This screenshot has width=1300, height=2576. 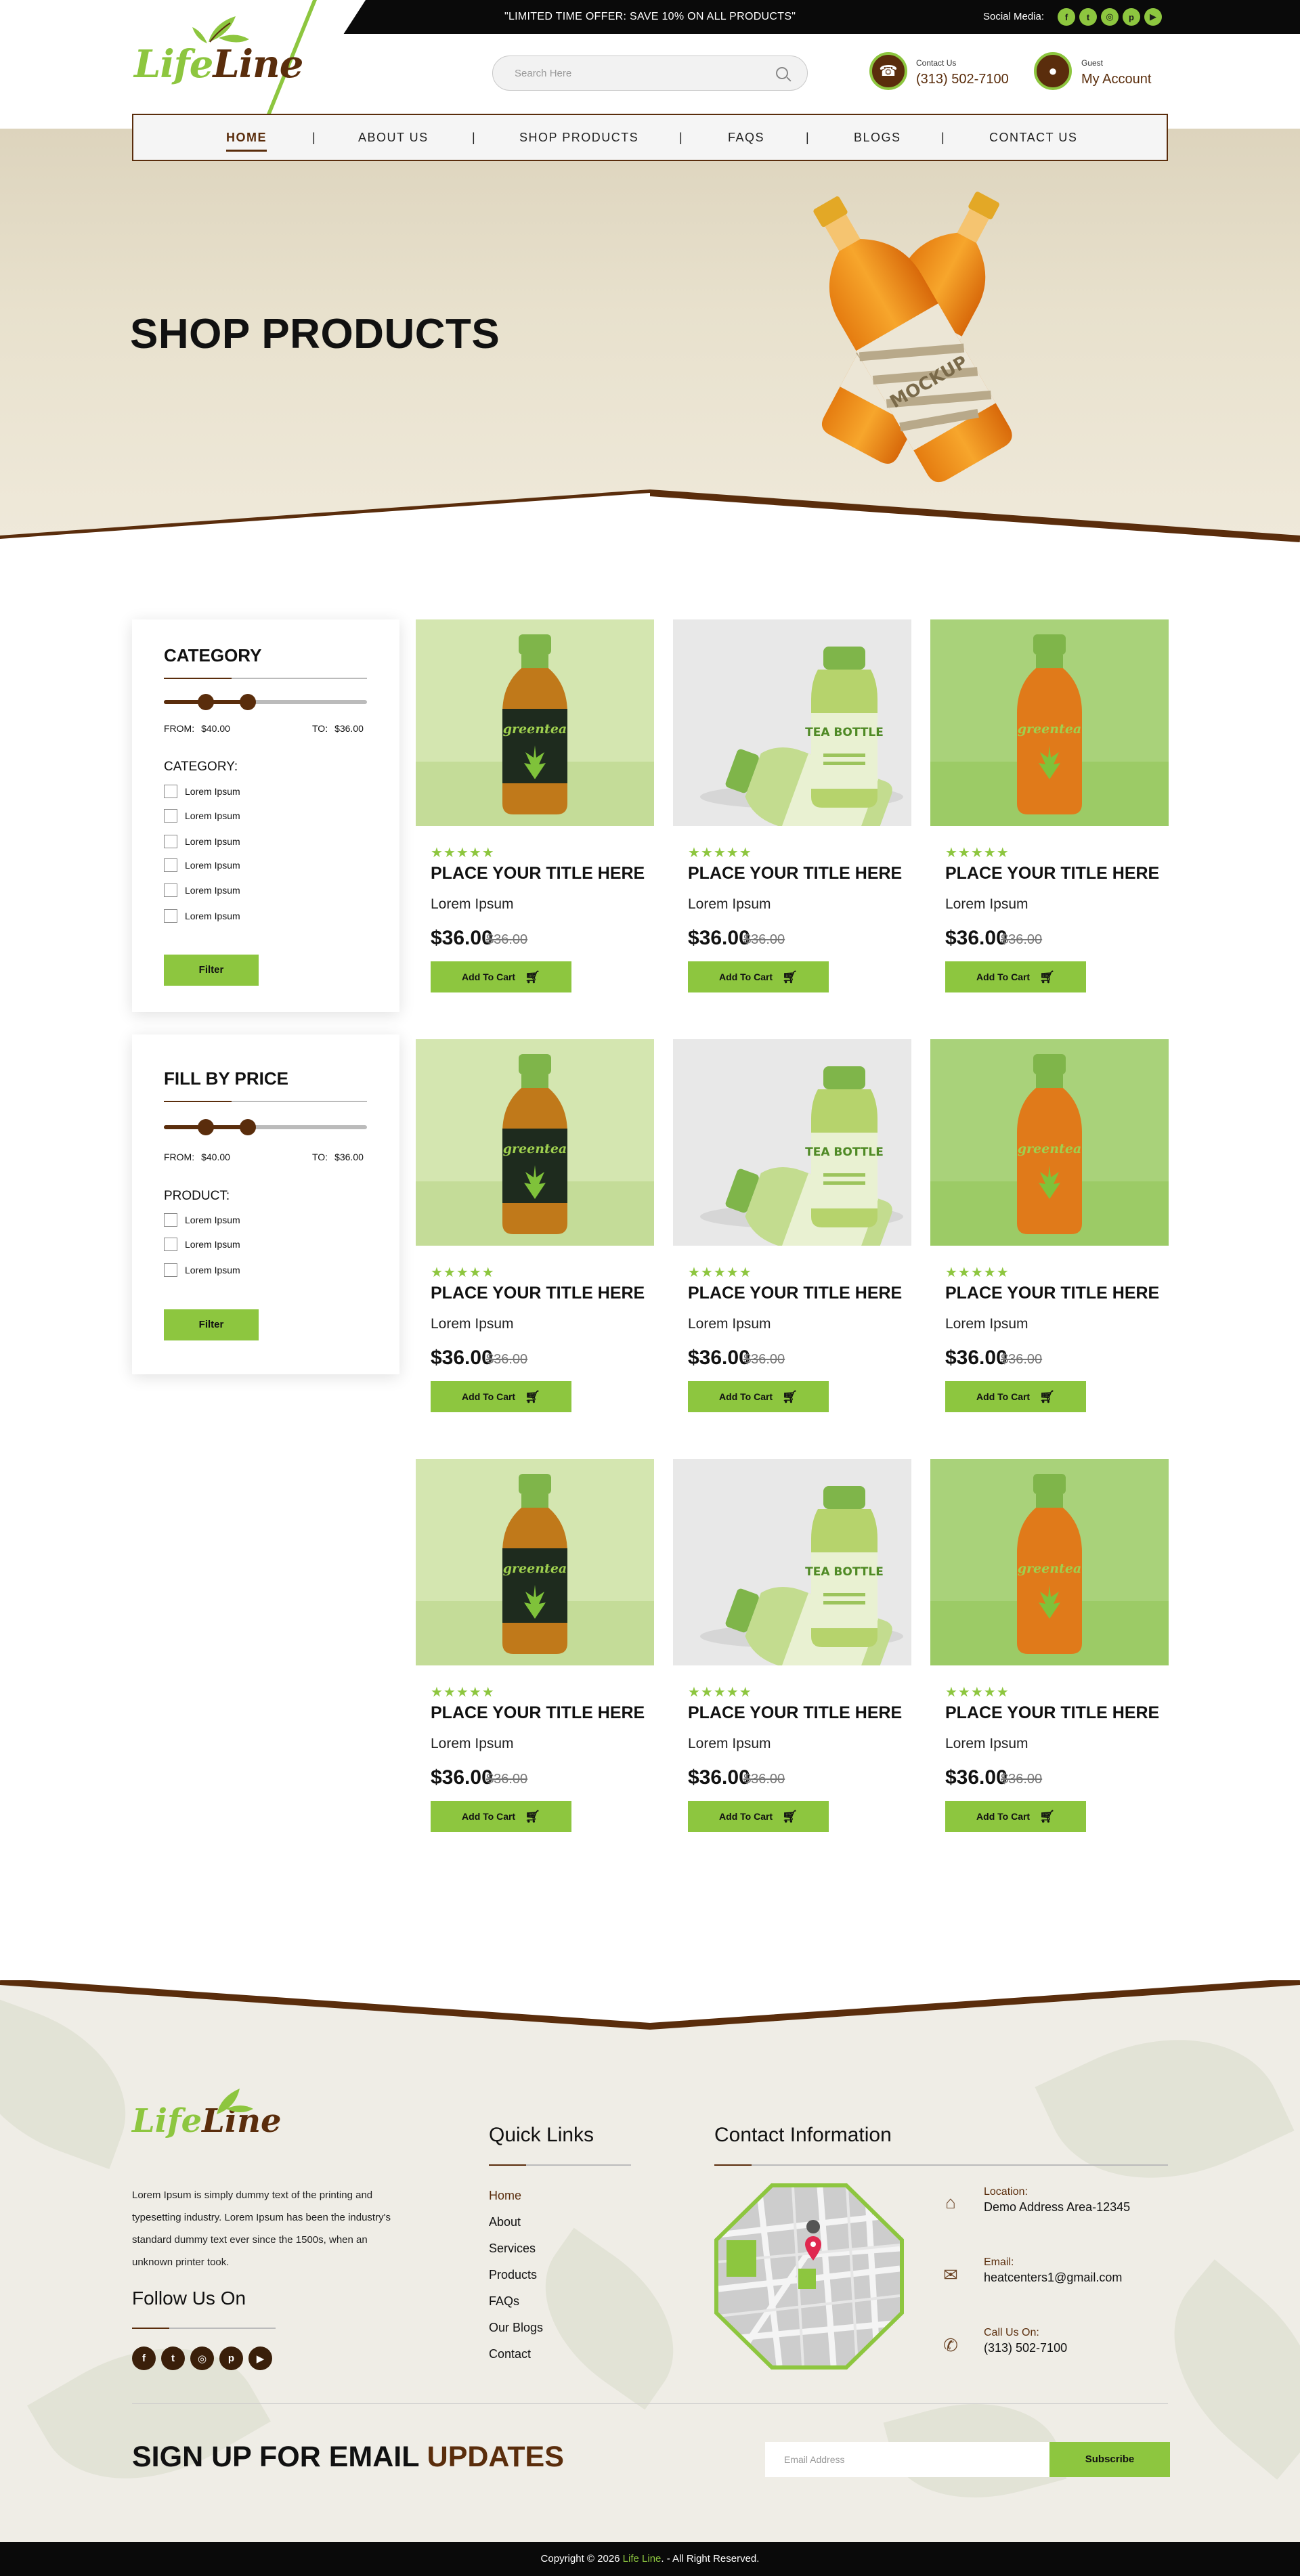 I want to click on nav-home: HOME, so click(x=247, y=137).